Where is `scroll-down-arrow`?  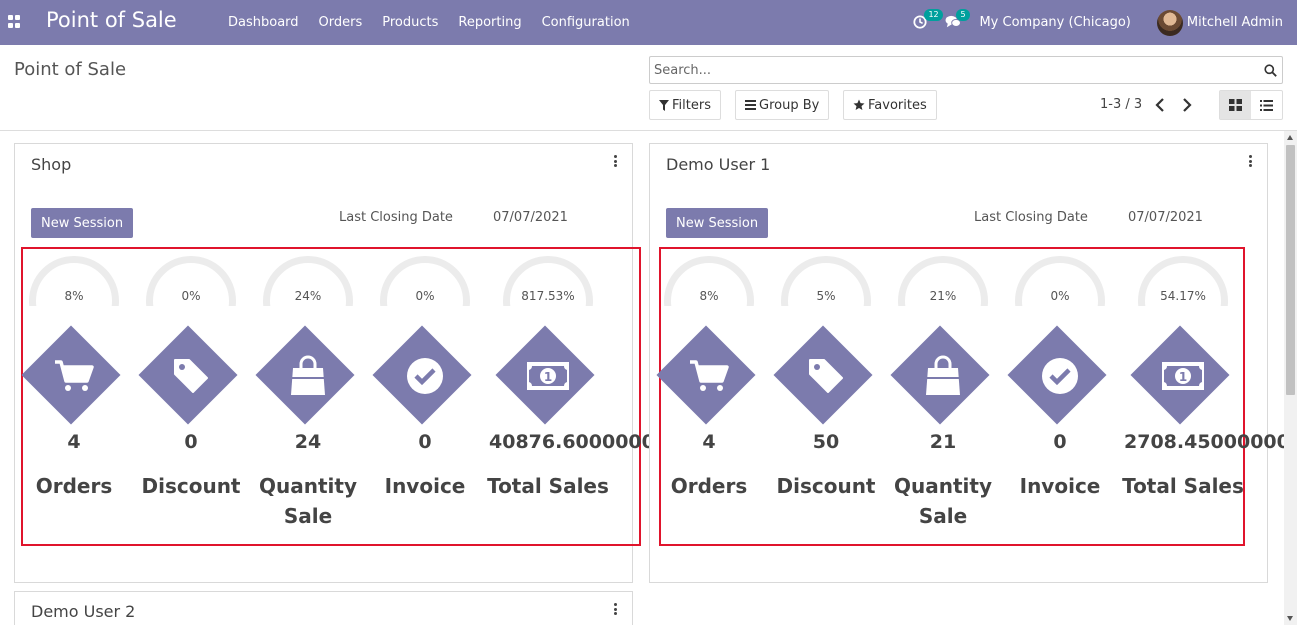
scroll-down-arrow is located at coordinates (1290, 618).